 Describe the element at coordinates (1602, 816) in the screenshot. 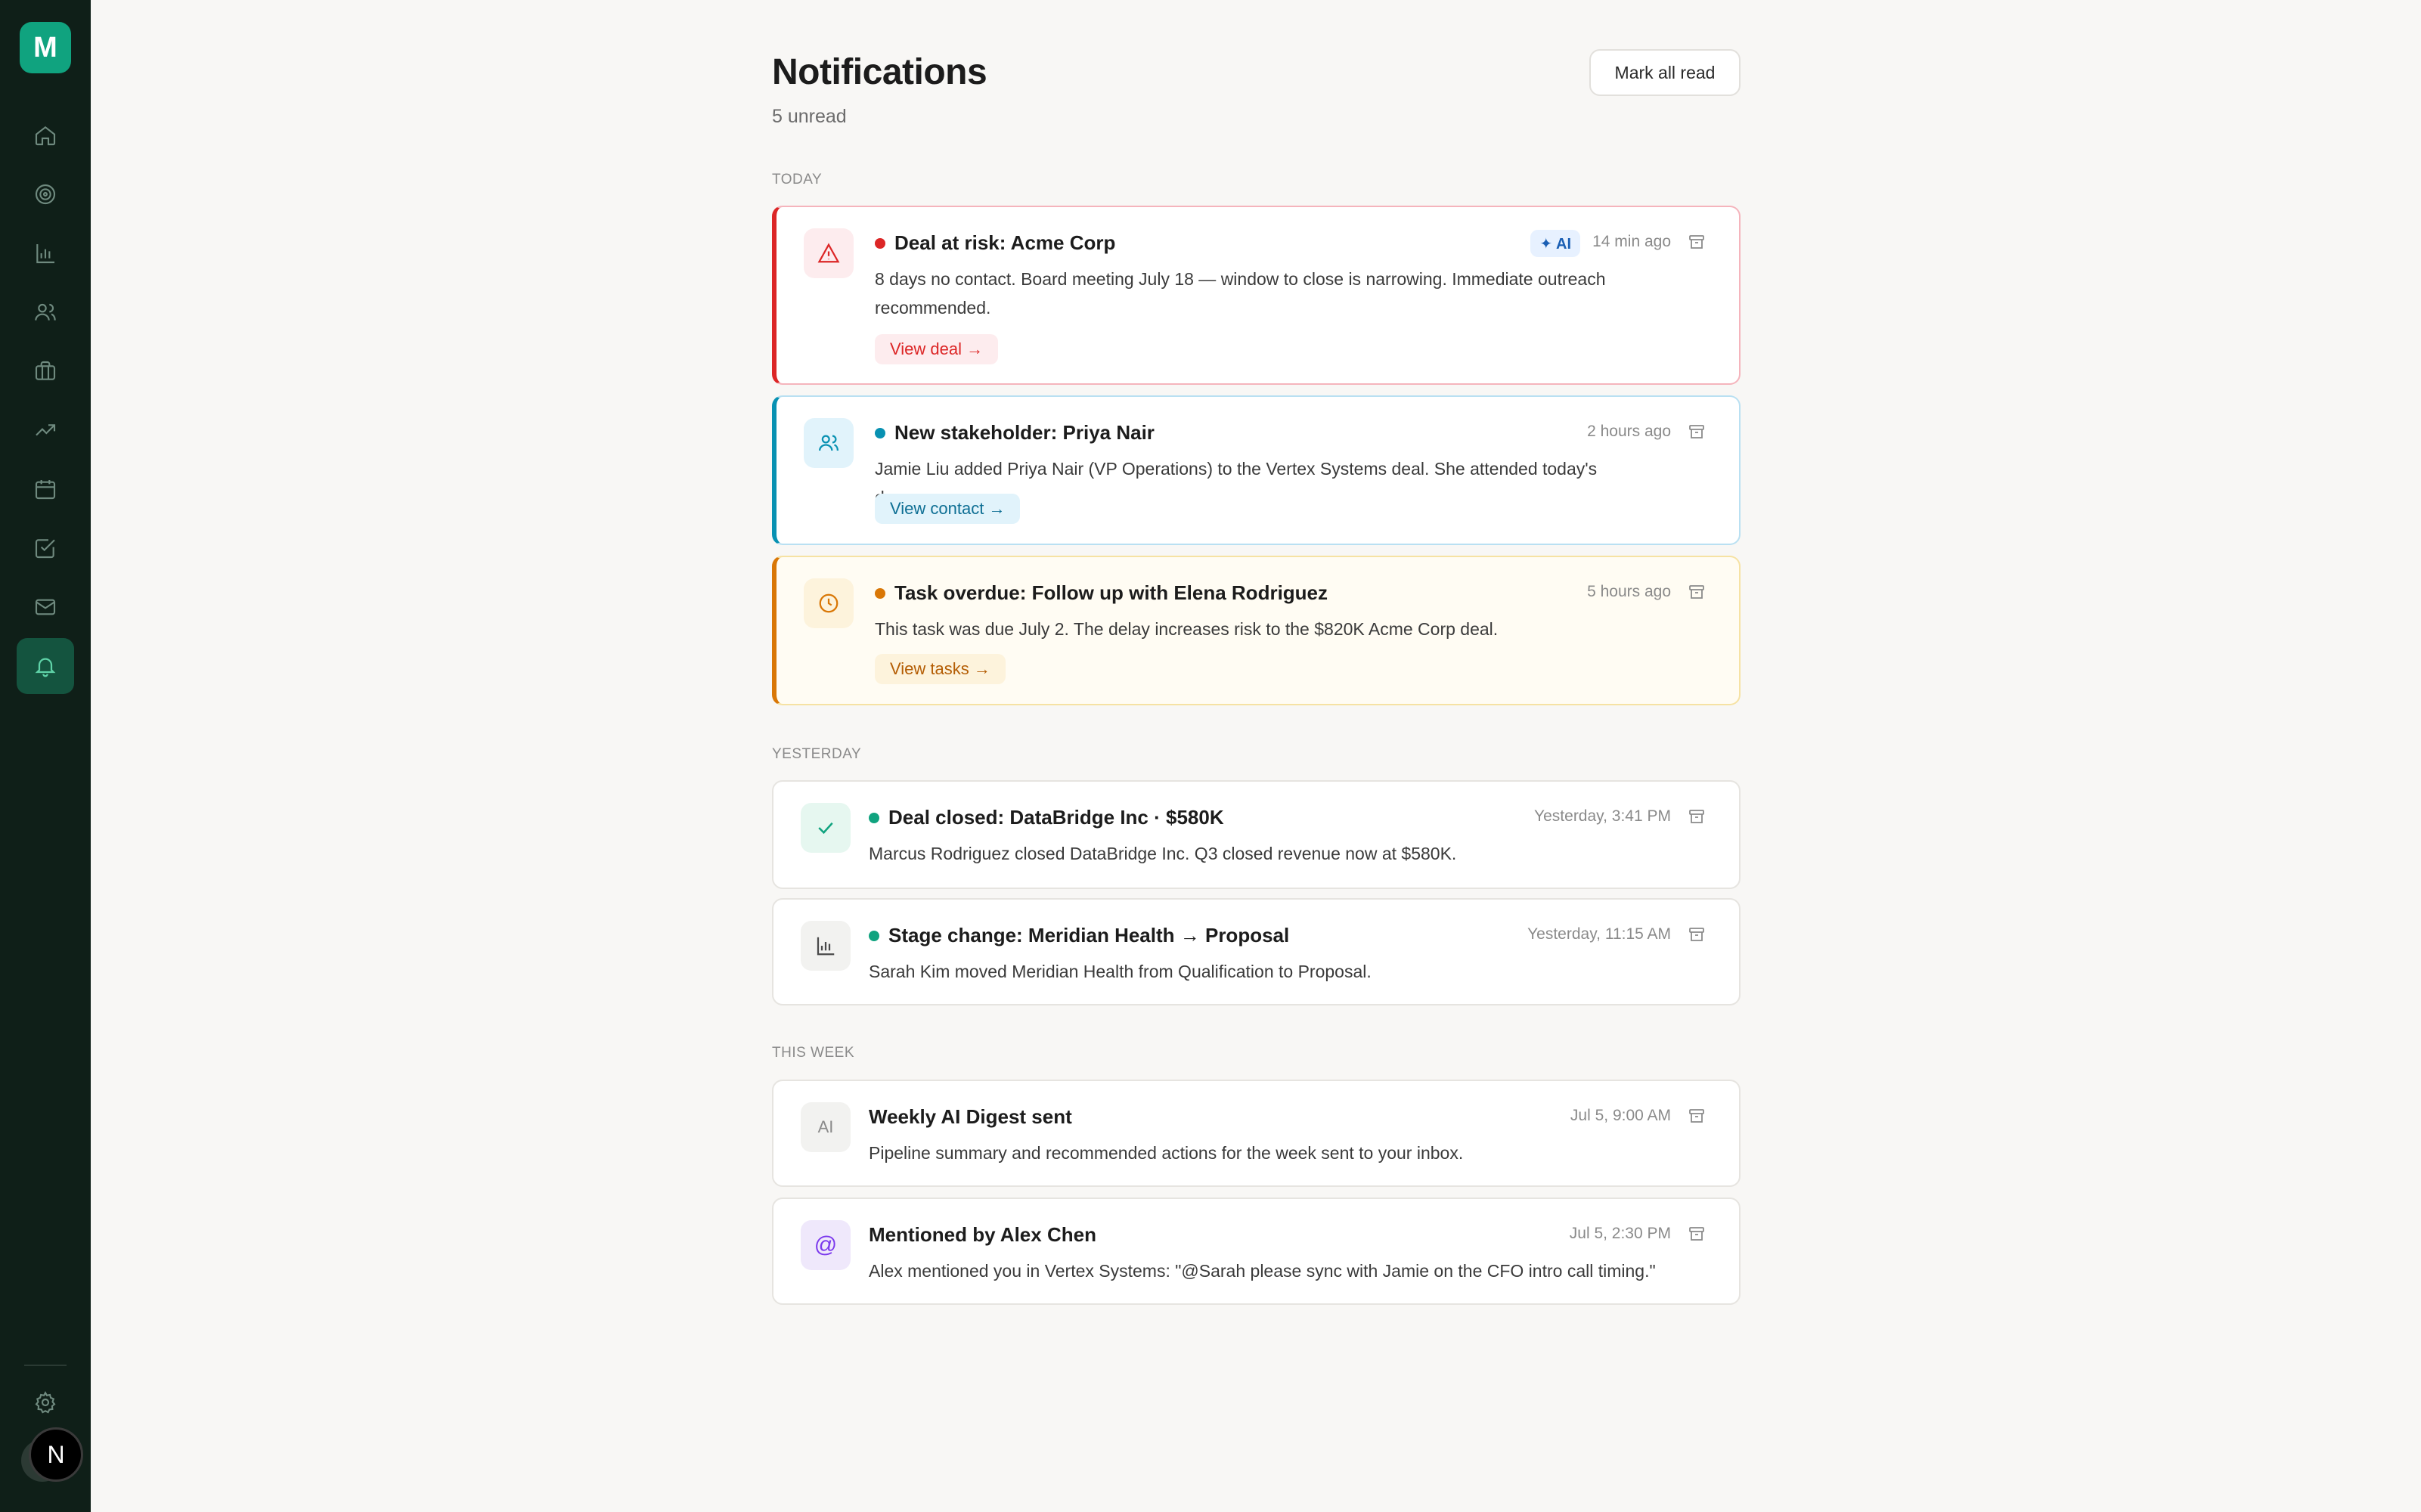

I see `notification-time: Yesterday, 3:41 PM` at that location.